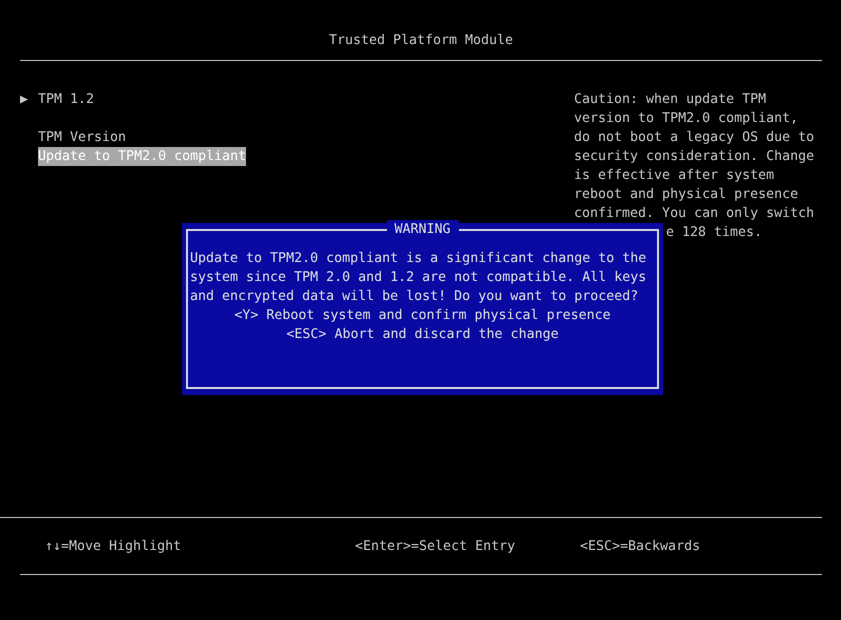  What do you see at coordinates (418, 259) in the screenshot?
I see `warning-text: Update to TPM2.0 compliant is a significant change to the` at bounding box center [418, 259].